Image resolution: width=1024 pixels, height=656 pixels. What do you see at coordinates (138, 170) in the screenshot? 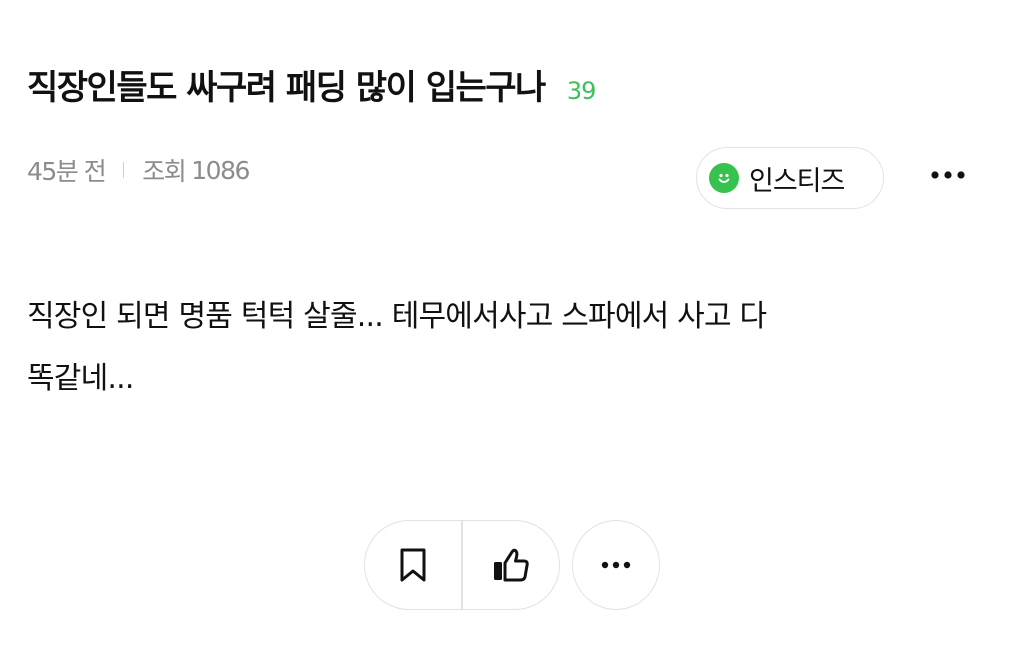
I see `post-meta: 45분 전 조회 1086` at bounding box center [138, 170].